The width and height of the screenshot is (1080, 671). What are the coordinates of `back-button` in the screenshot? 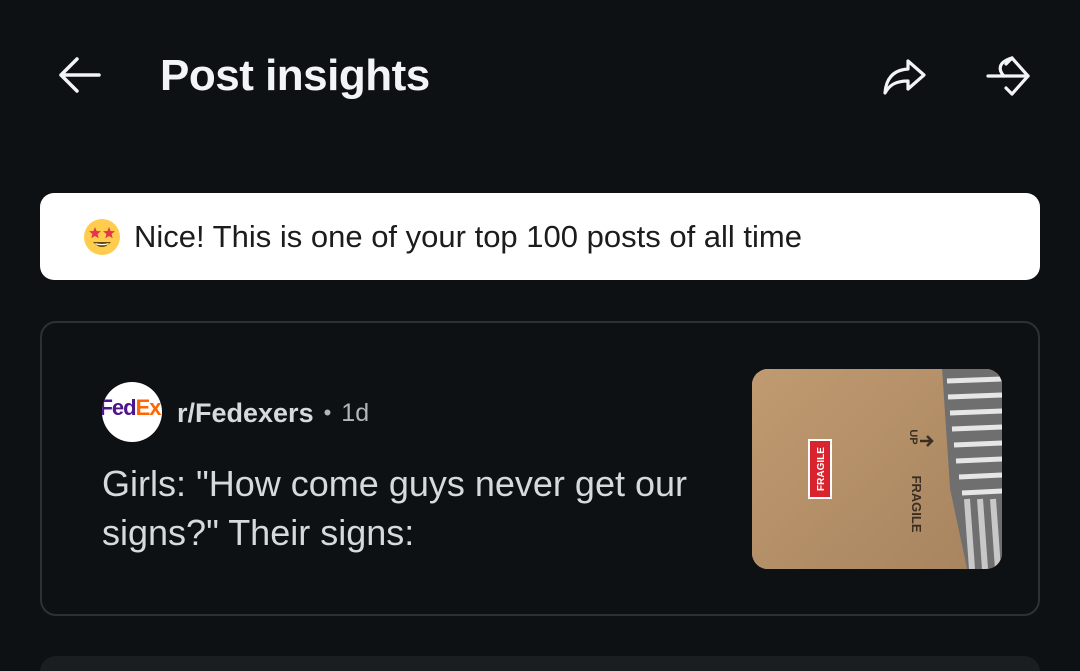 It's located at (79, 75).